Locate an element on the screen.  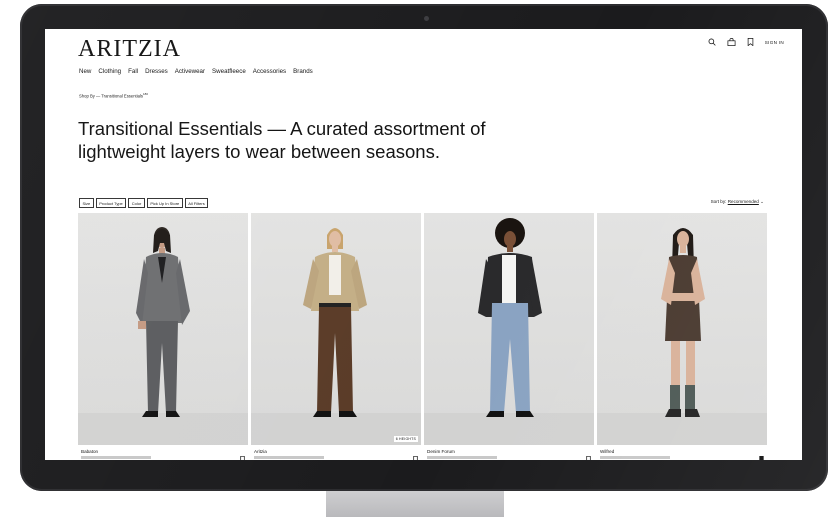
product-brand: Babaton is located at coordinates (89, 451).